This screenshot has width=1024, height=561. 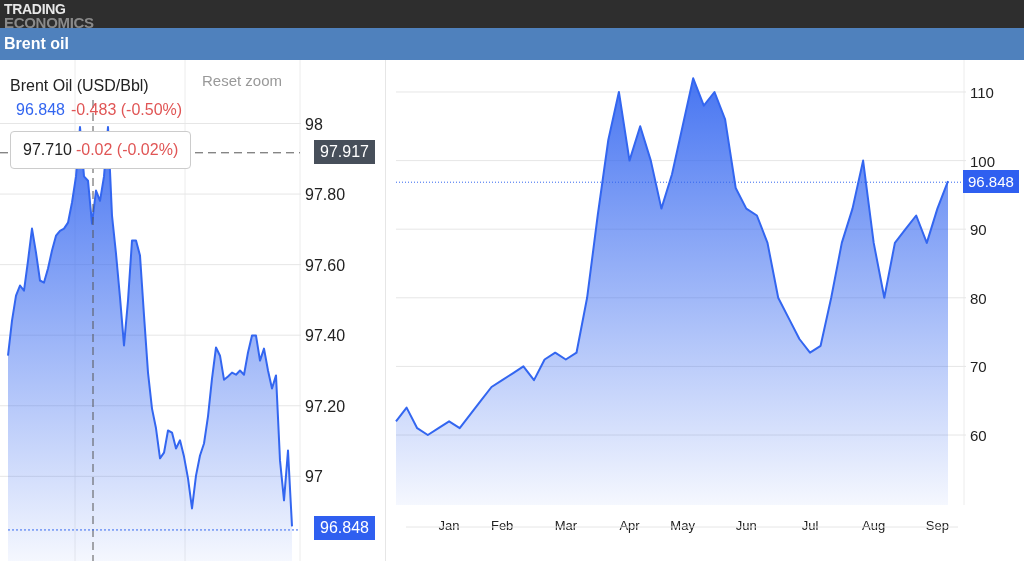 I want to click on y-axis-label: 60, so click(x=978, y=435).